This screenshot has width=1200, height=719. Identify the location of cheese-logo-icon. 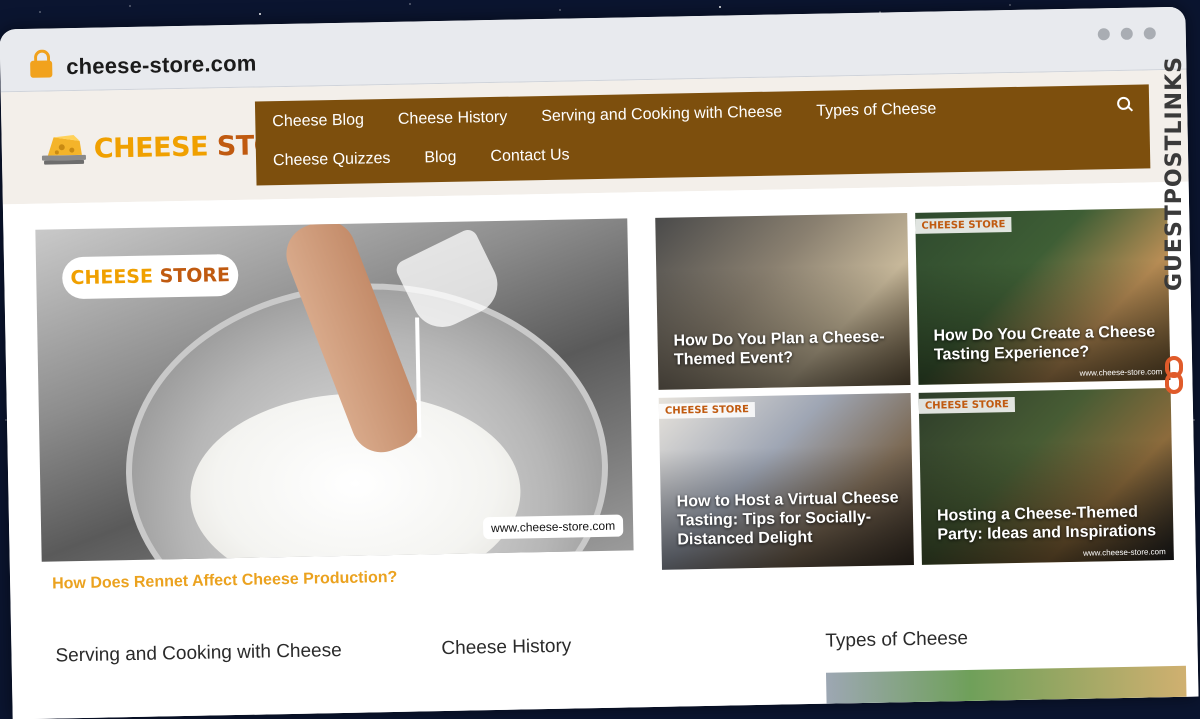
(63, 150).